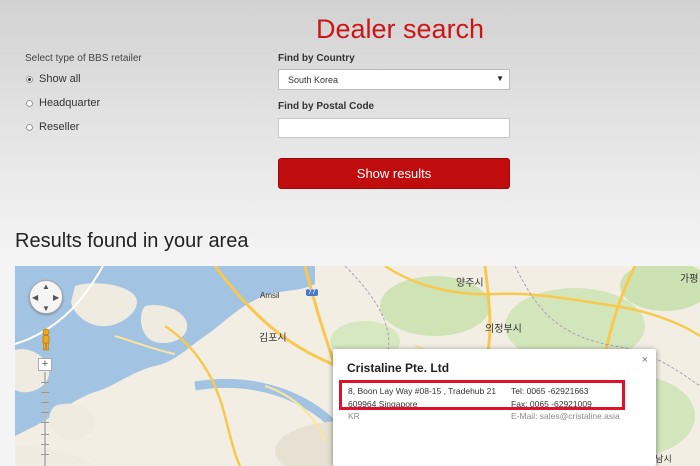 The image size is (700, 466). I want to click on dropdown-arrow-icon: ▼, so click(500, 78).